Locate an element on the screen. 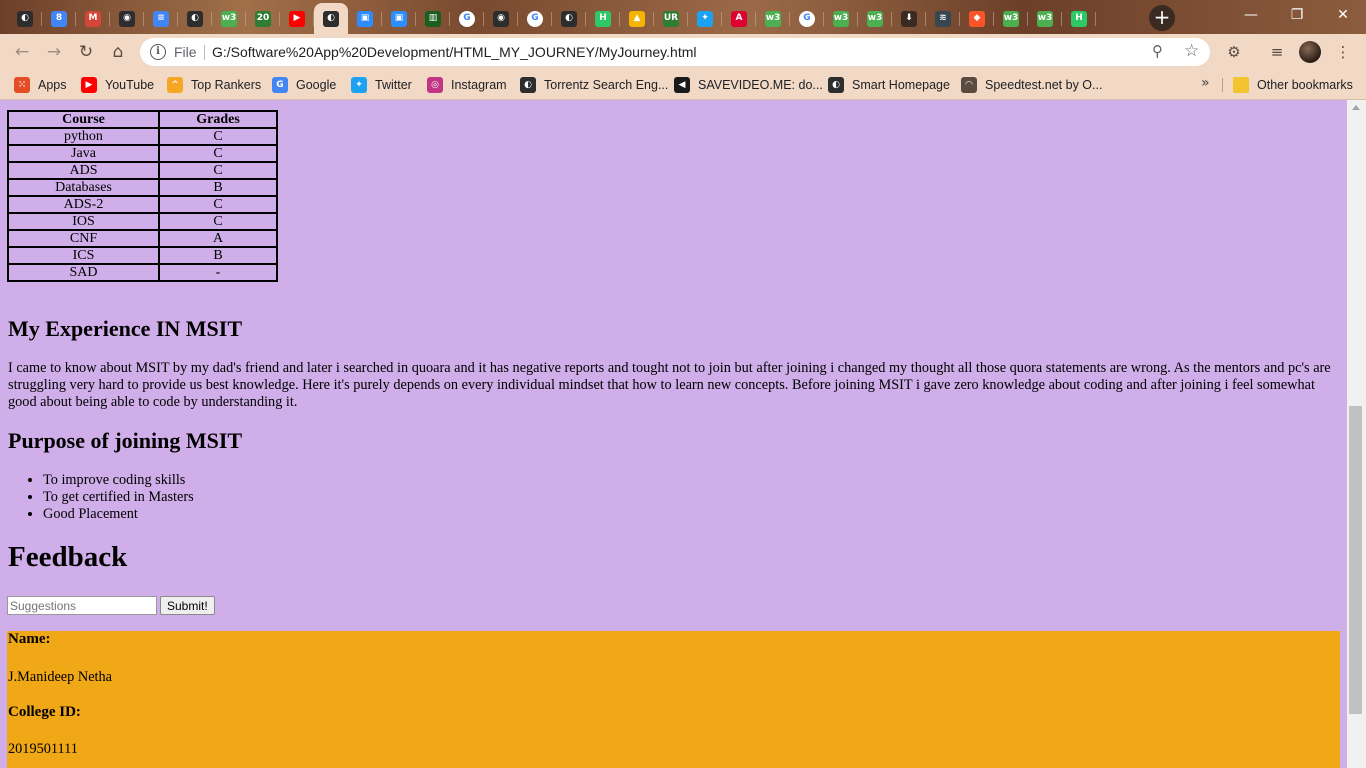 This screenshot has height=768, width=1366. minimize-button: — is located at coordinates (1251, 15).